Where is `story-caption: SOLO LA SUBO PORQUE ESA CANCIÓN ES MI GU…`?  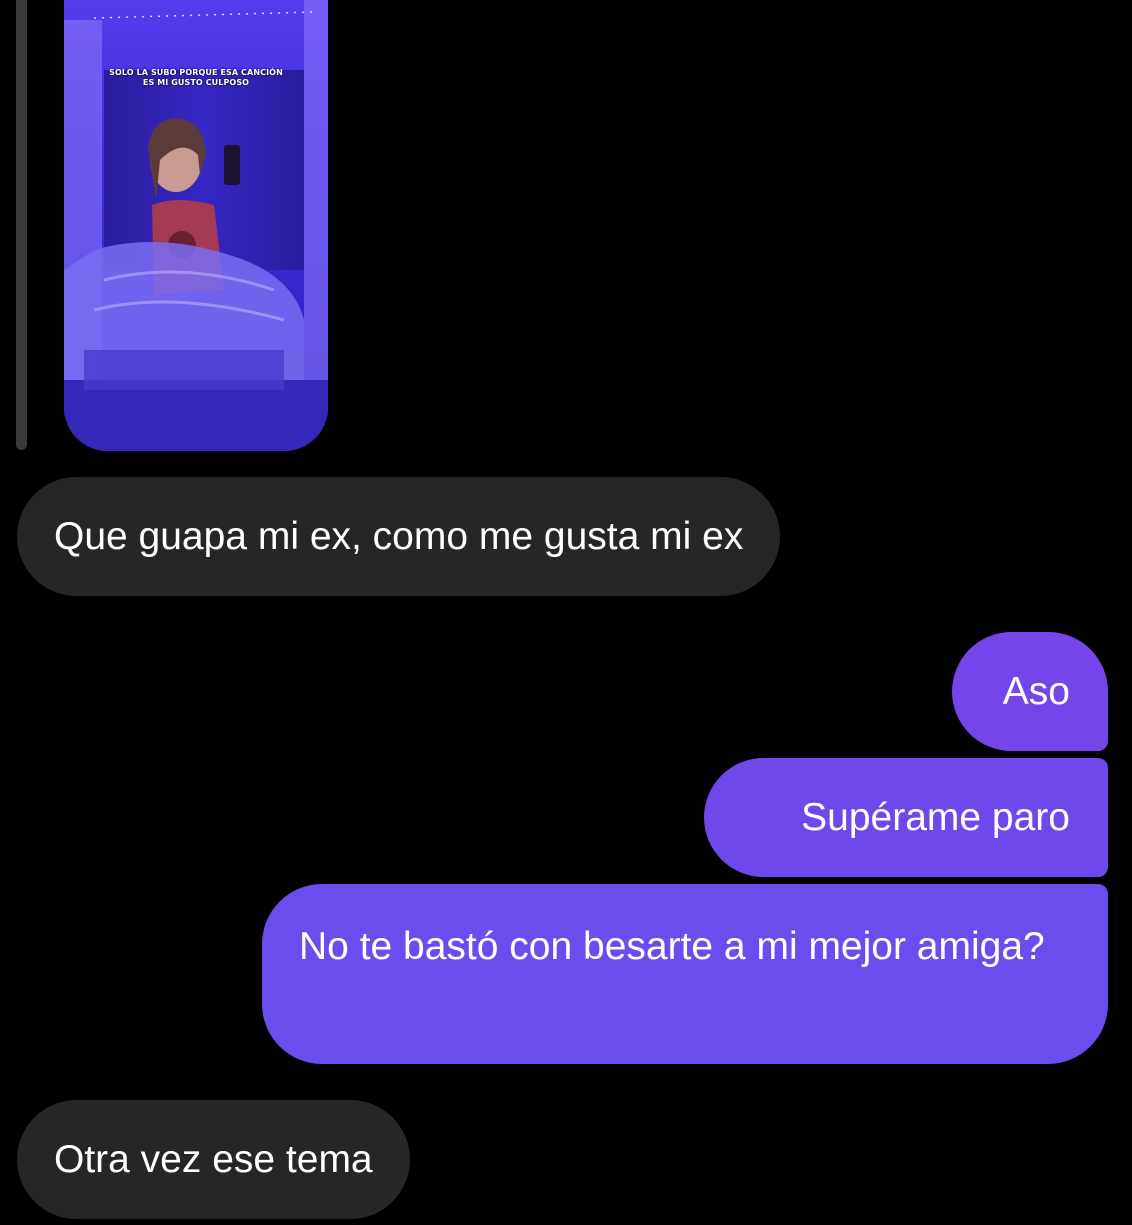
story-caption: SOLO LA SUBO PORQUE ESA CANCIÓN ES MI GU… is located at coordinates (196, 78).